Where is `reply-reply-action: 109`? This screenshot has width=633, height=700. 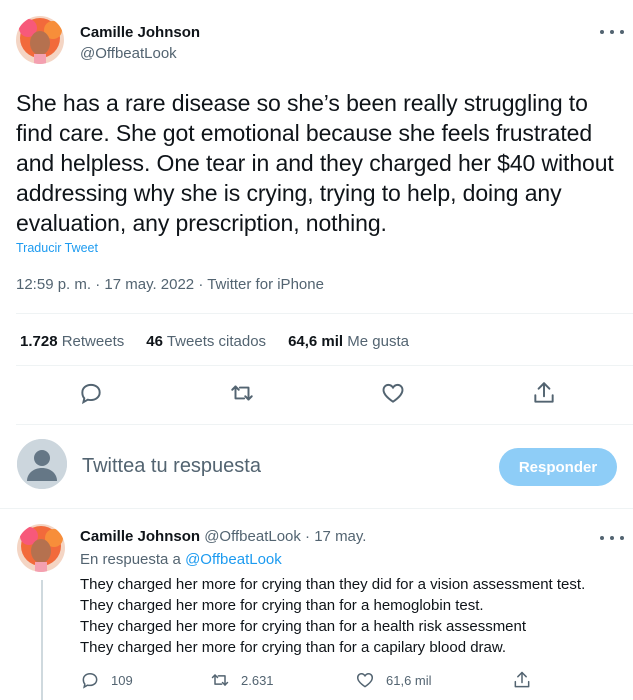
reply-reply-action: 109 is located at coordinates (106, 680).